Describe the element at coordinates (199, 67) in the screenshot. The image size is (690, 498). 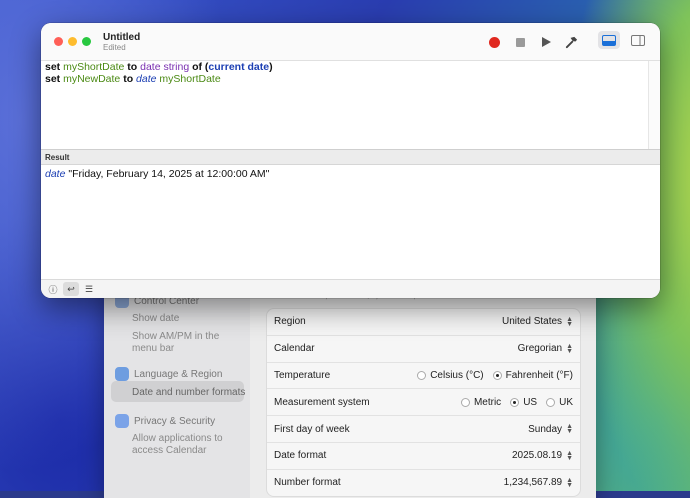
I see `code-token: of (` at that location.